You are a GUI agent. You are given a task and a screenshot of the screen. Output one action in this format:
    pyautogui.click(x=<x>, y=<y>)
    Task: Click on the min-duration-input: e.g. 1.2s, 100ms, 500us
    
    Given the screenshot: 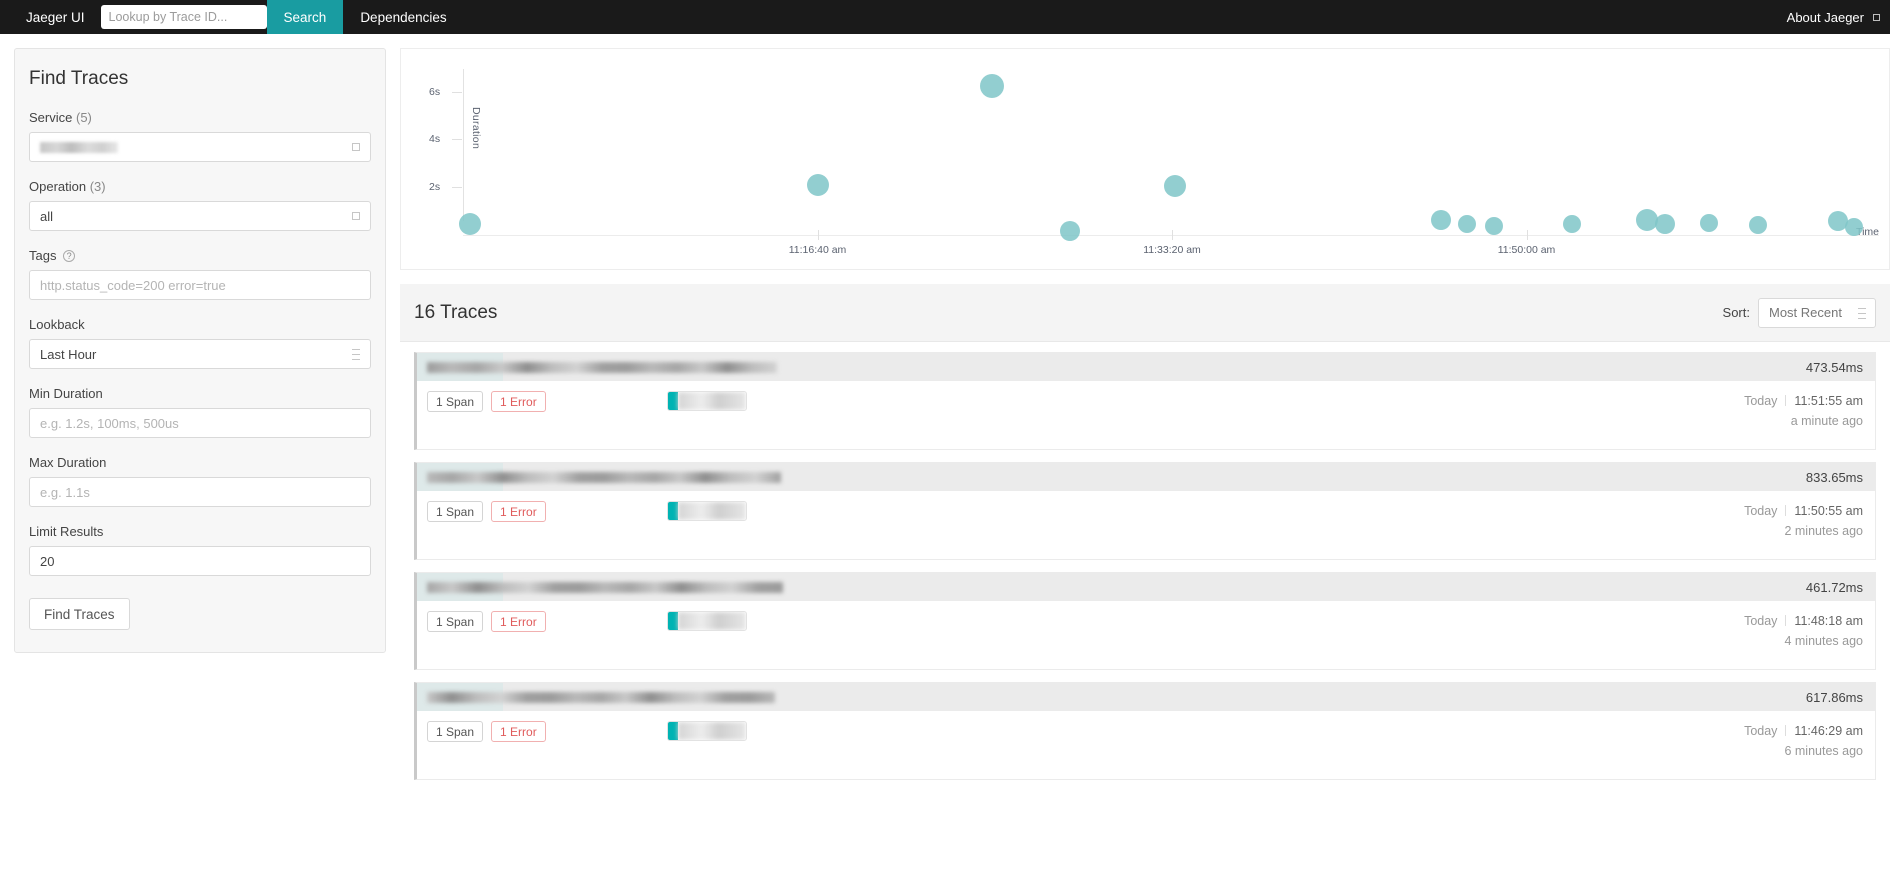 What is the action you would take?
    pyautogui.click(x=200, y=423)
    